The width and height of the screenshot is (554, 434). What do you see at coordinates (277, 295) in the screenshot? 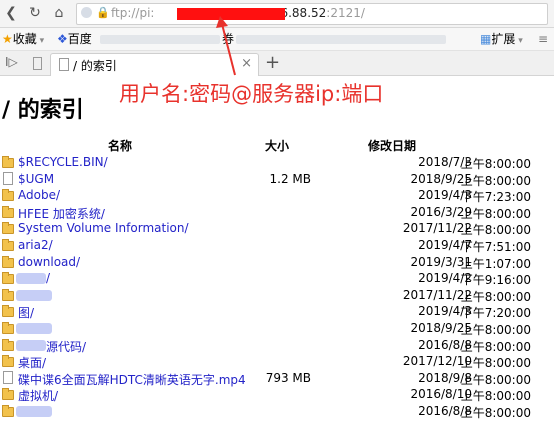
I see `table-row: 2017/11/22 上午8:00:00` at bounding box center [277, 295].